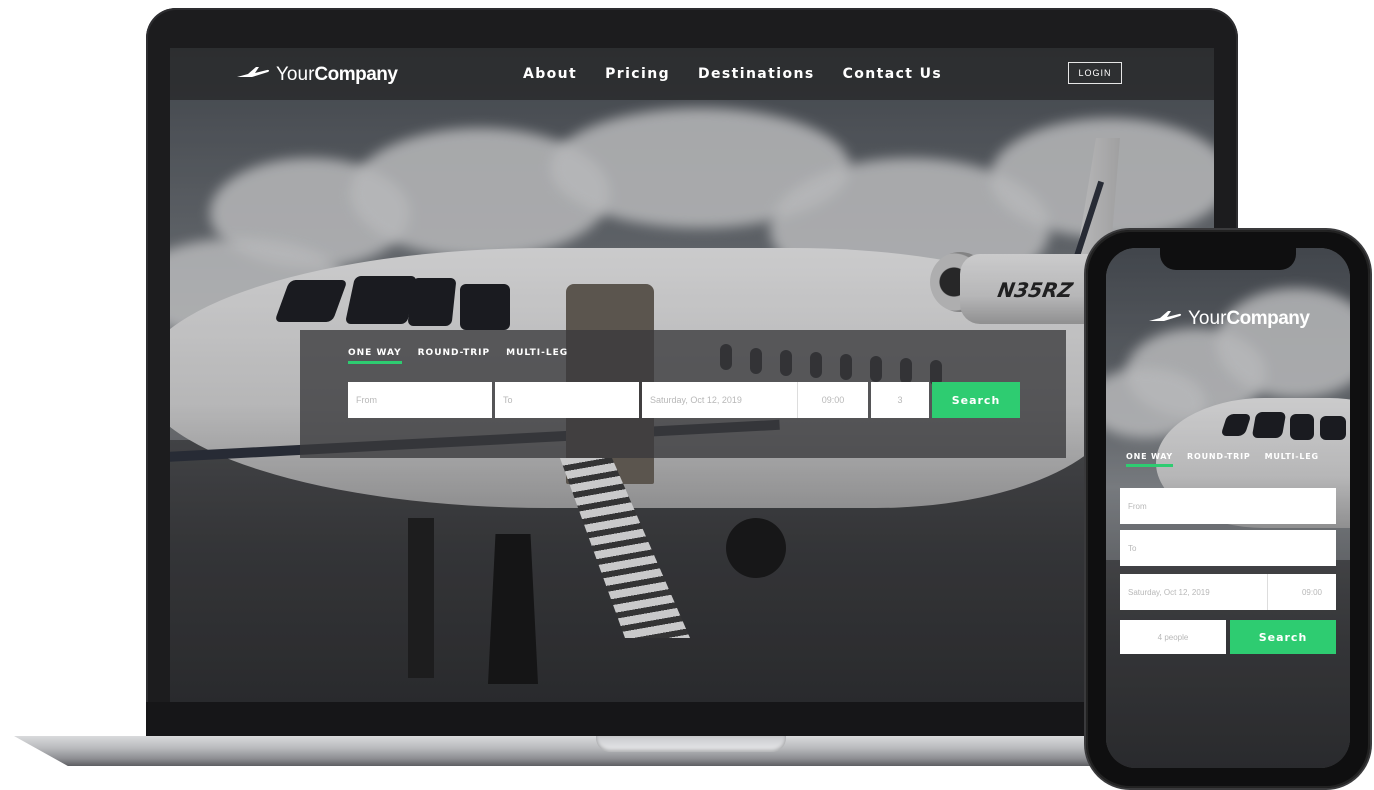 Image resolution: width=1374 pixels, height=790 pixels. Describe the element at coordinates (550, 74) in the screenshot. I see `nav-link-about: About` at that location.